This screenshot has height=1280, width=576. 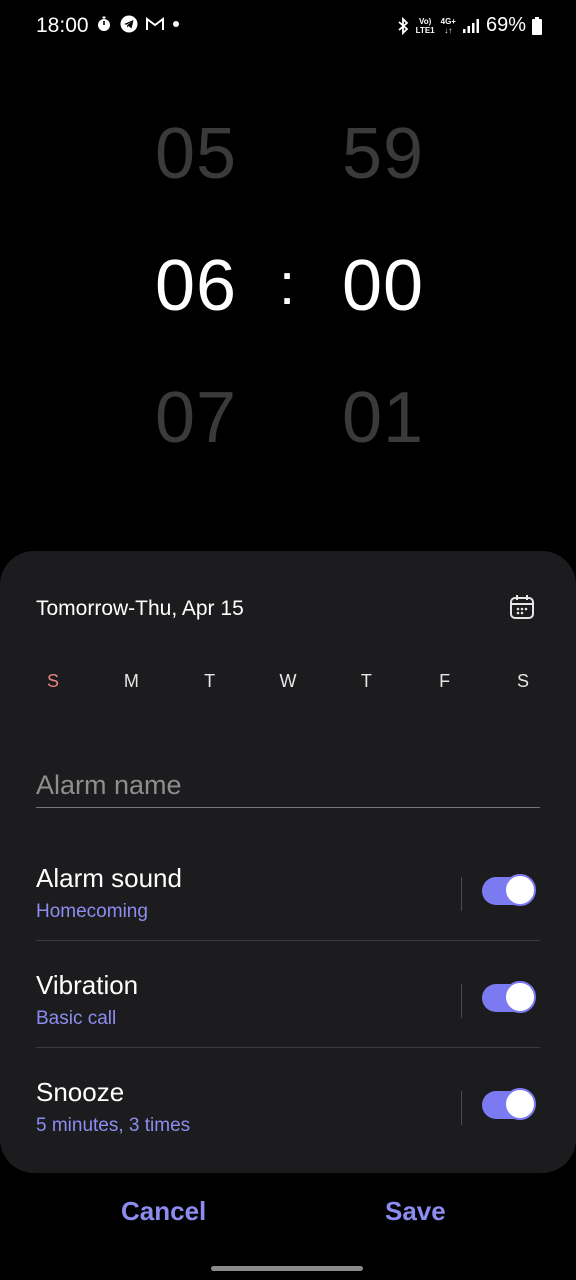 I want to click on alarm-date-label: Tomorrow-Thu, Apr 15, so click(x=140, y=608).